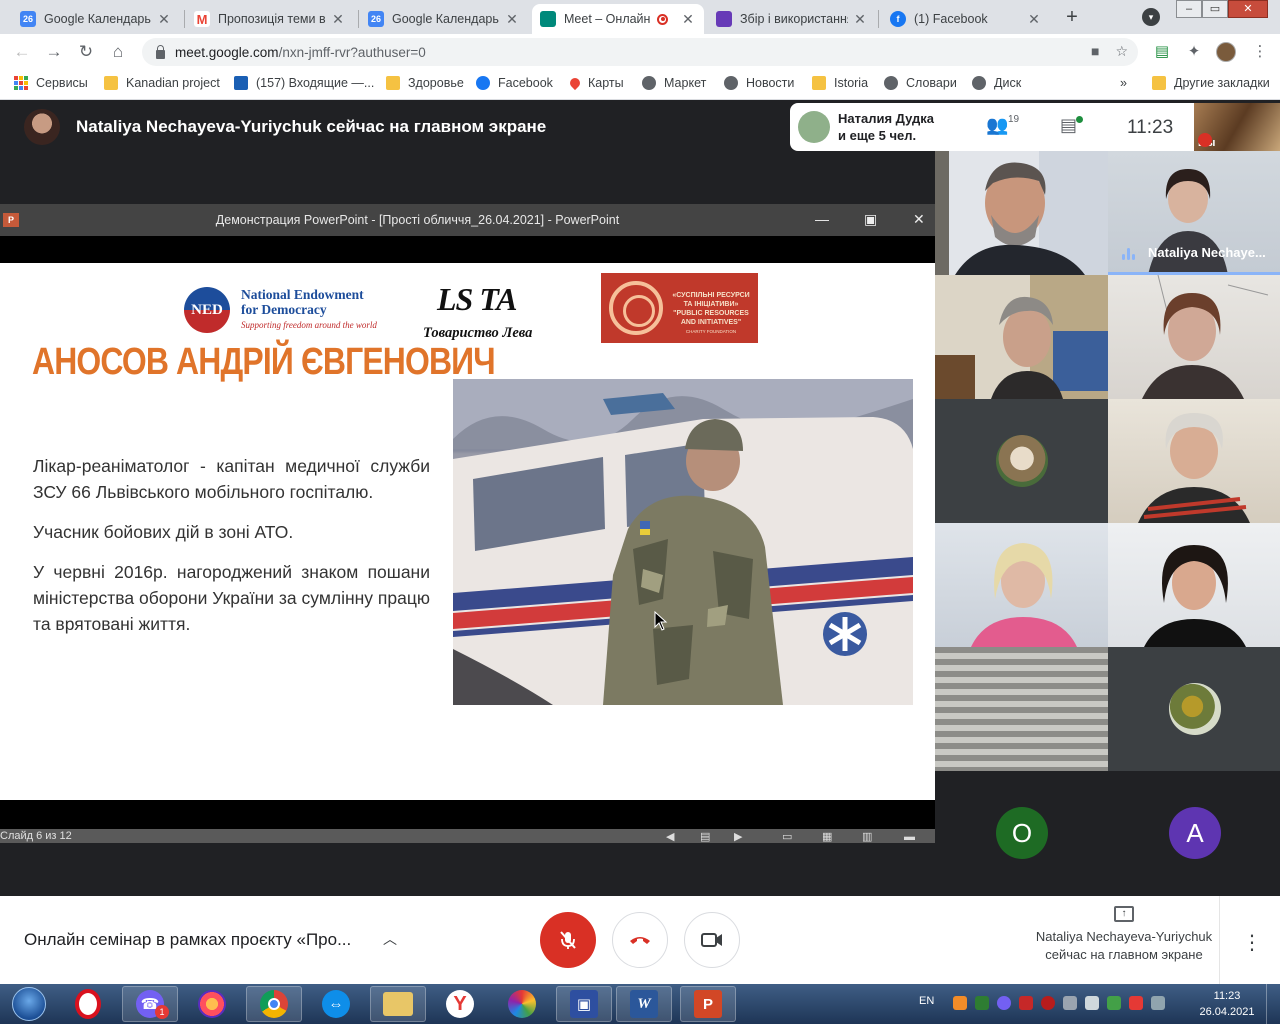 Image resolution: width=1280 pixels, height=1024 pixels. What do you see at coordinates (51, 83) in the screenshot?
I see `bookmark-apps: Сервисы` at bounding box center [51, 83].